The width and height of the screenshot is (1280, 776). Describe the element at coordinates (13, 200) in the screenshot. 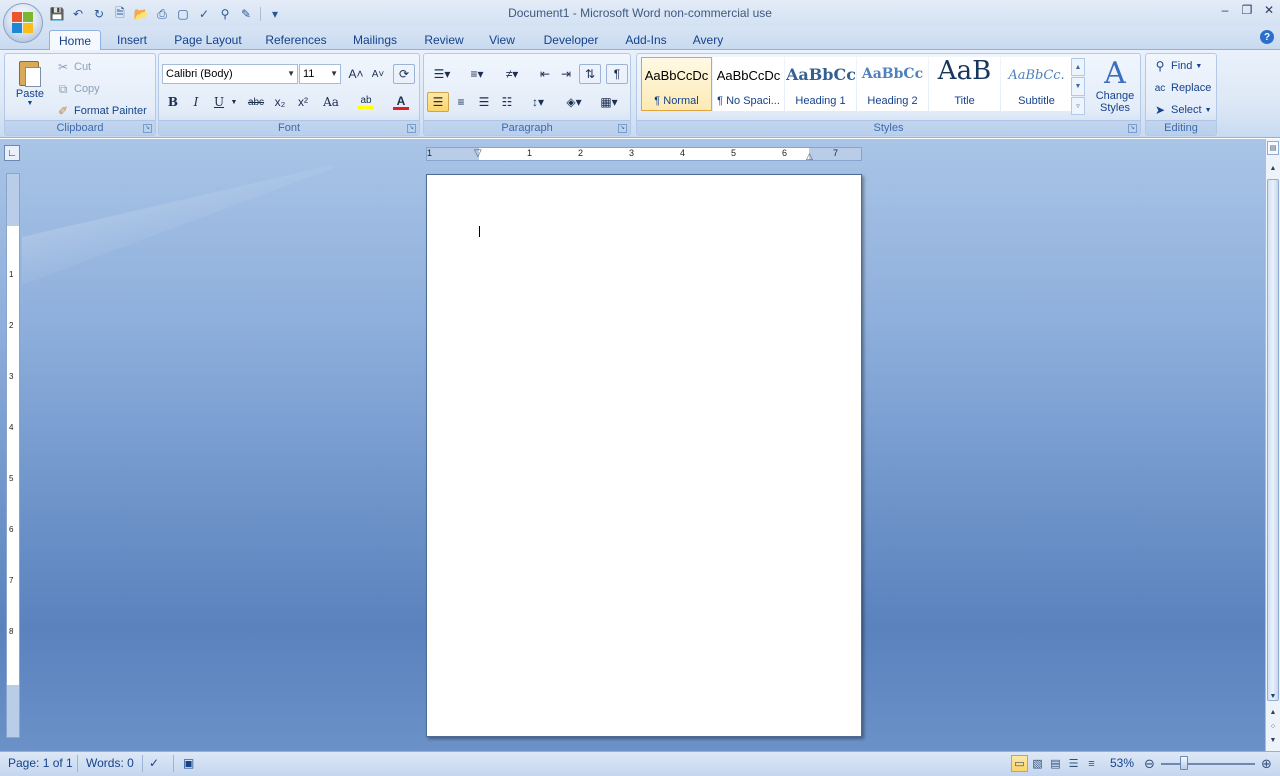

I see `top-margin` at that location.